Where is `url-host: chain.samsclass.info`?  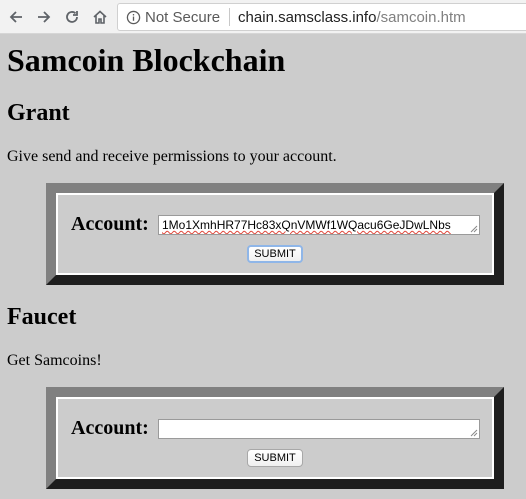 url-host: chain.samsclass.info is located at coordinates (307, 17).